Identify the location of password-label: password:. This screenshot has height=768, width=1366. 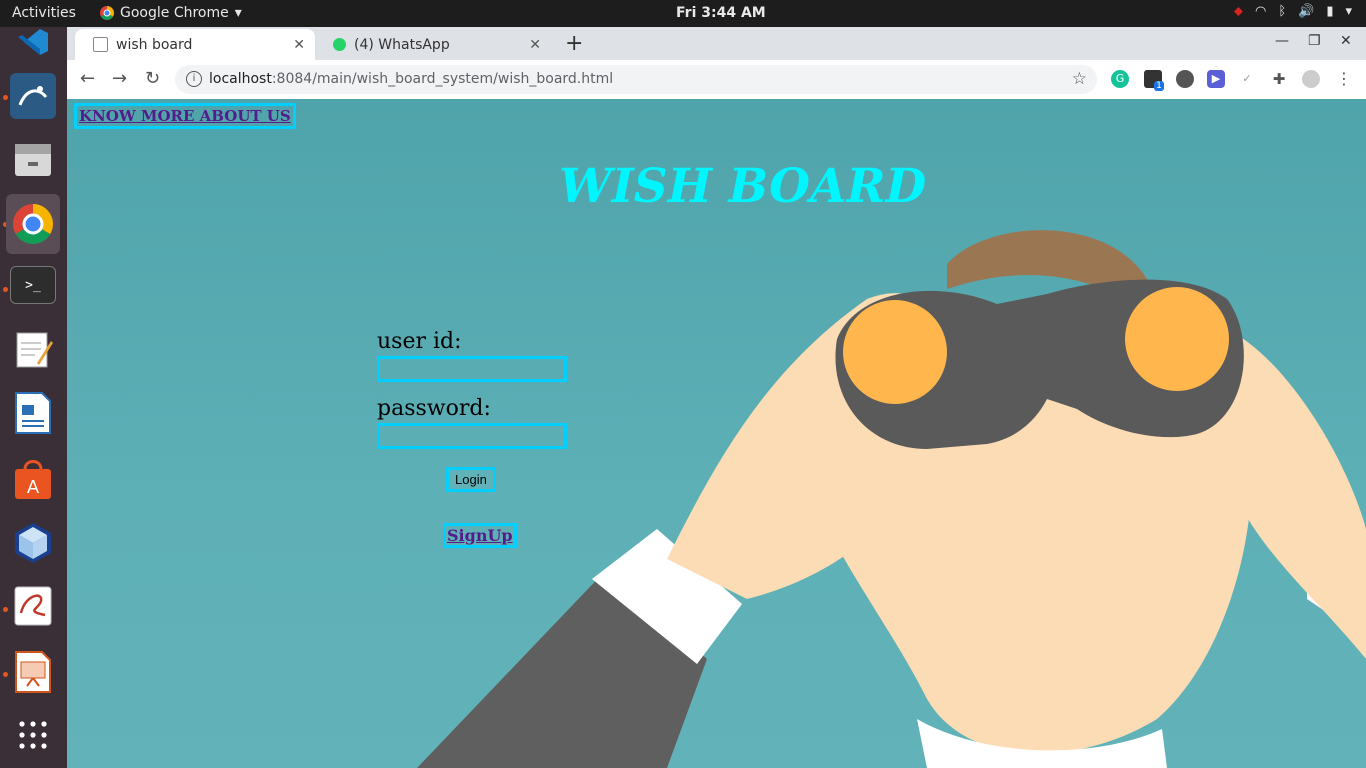
(434, 408).